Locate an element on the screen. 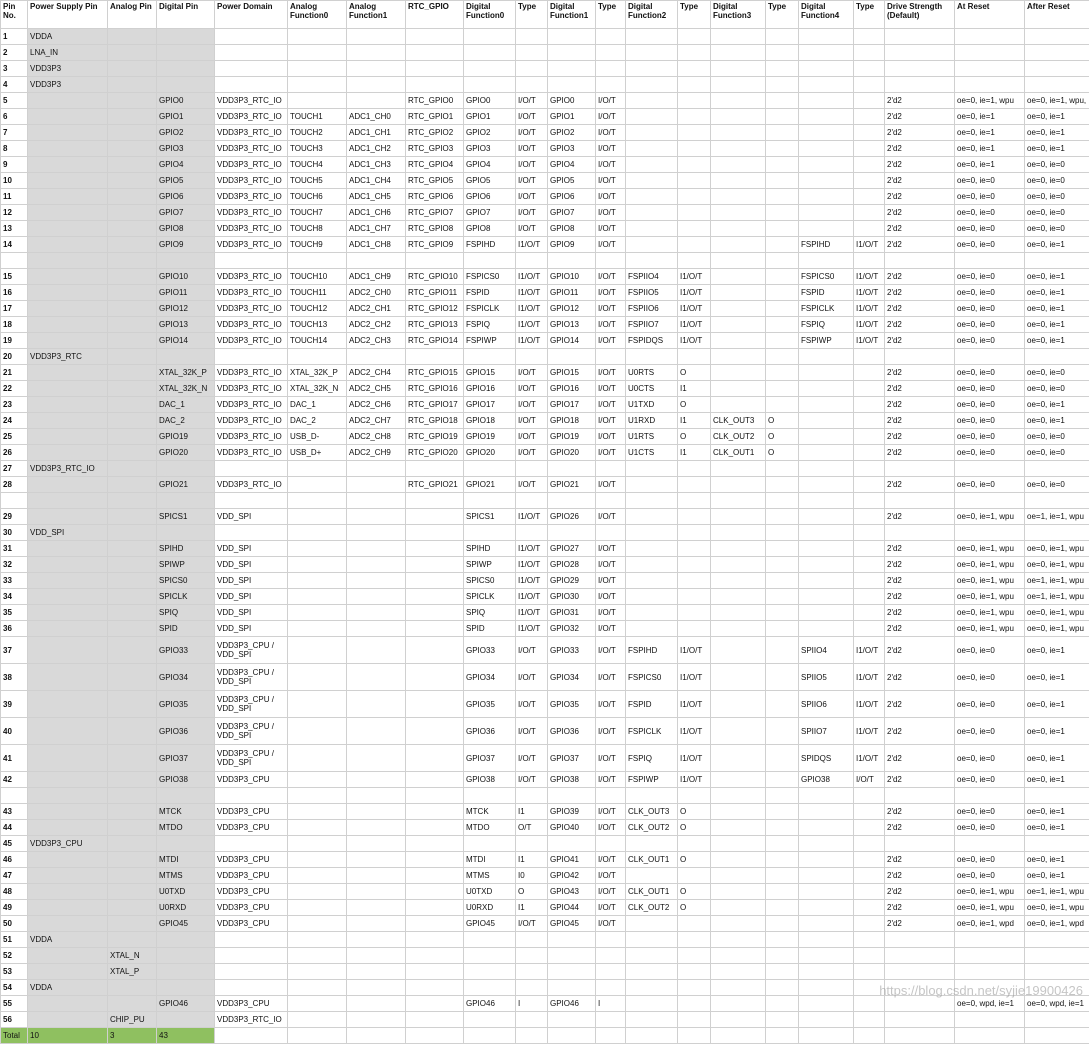 This screenshot has height=1044, width=1089. cell-digital-function4: GPIO38 is located at coordinates (826, 780).